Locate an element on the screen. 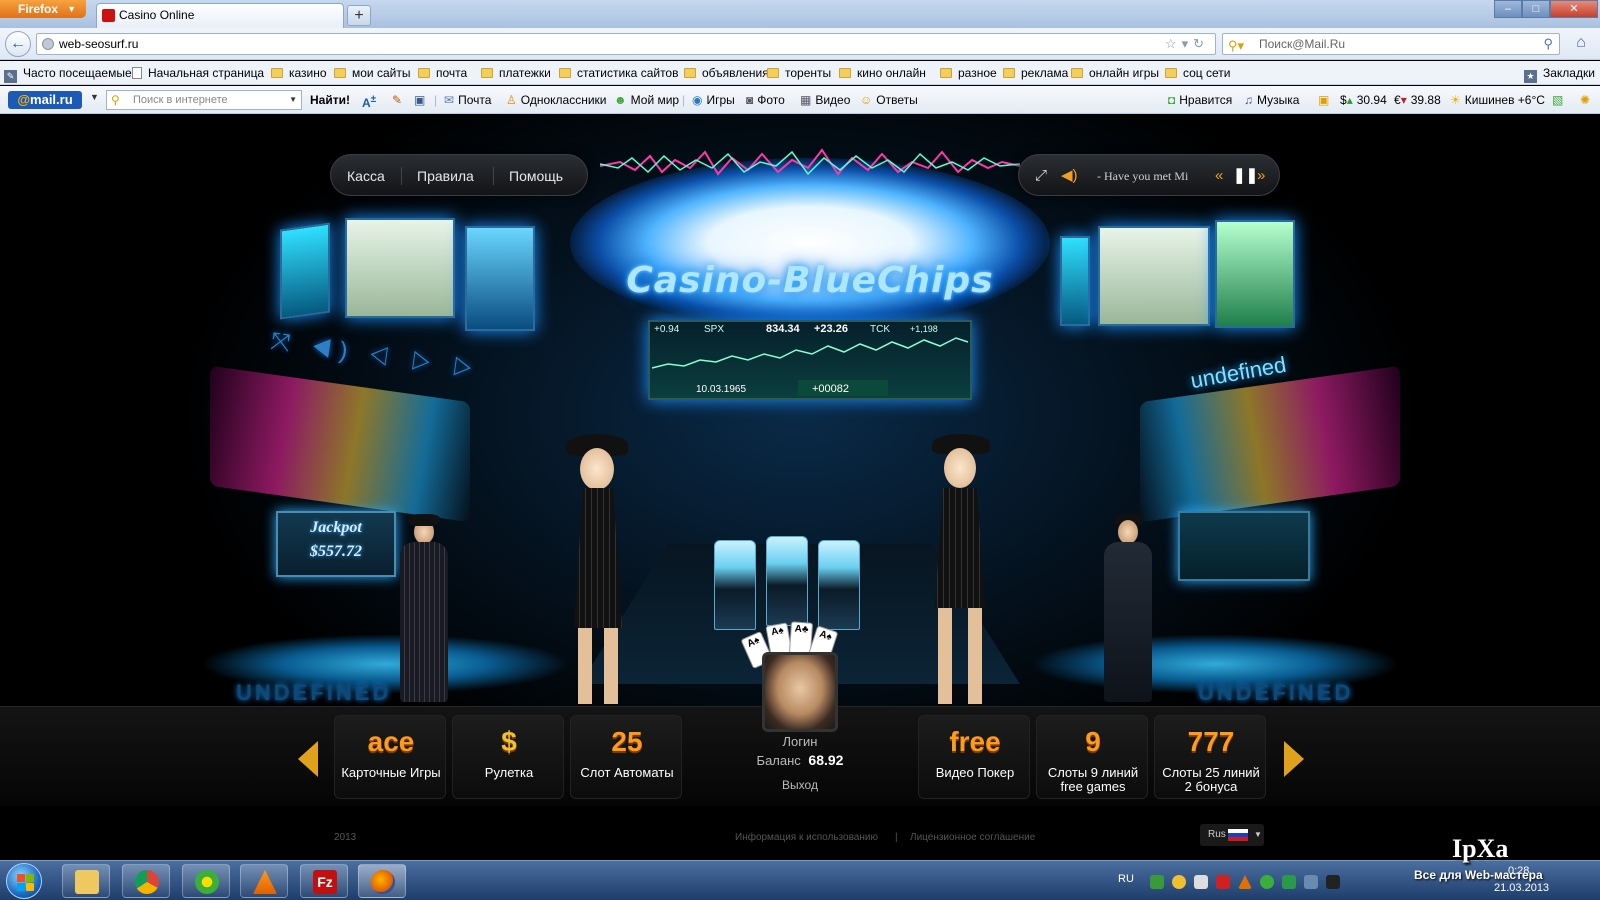 The image size is (1600, 900). game-slots-9-lines: 9 Слоты 9 линий free games is located at coordinates (1092, 757).